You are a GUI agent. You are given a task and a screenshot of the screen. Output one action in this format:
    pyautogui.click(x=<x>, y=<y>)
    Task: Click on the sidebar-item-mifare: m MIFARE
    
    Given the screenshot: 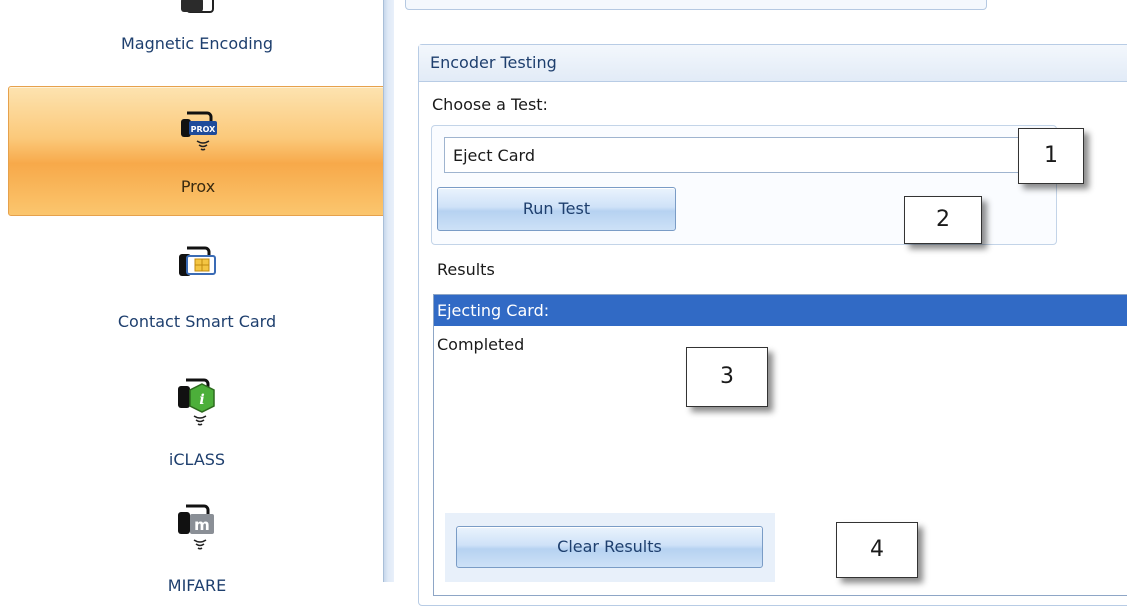 What is the action you would take?
    pyautogui.click(x=197, y=550)
    